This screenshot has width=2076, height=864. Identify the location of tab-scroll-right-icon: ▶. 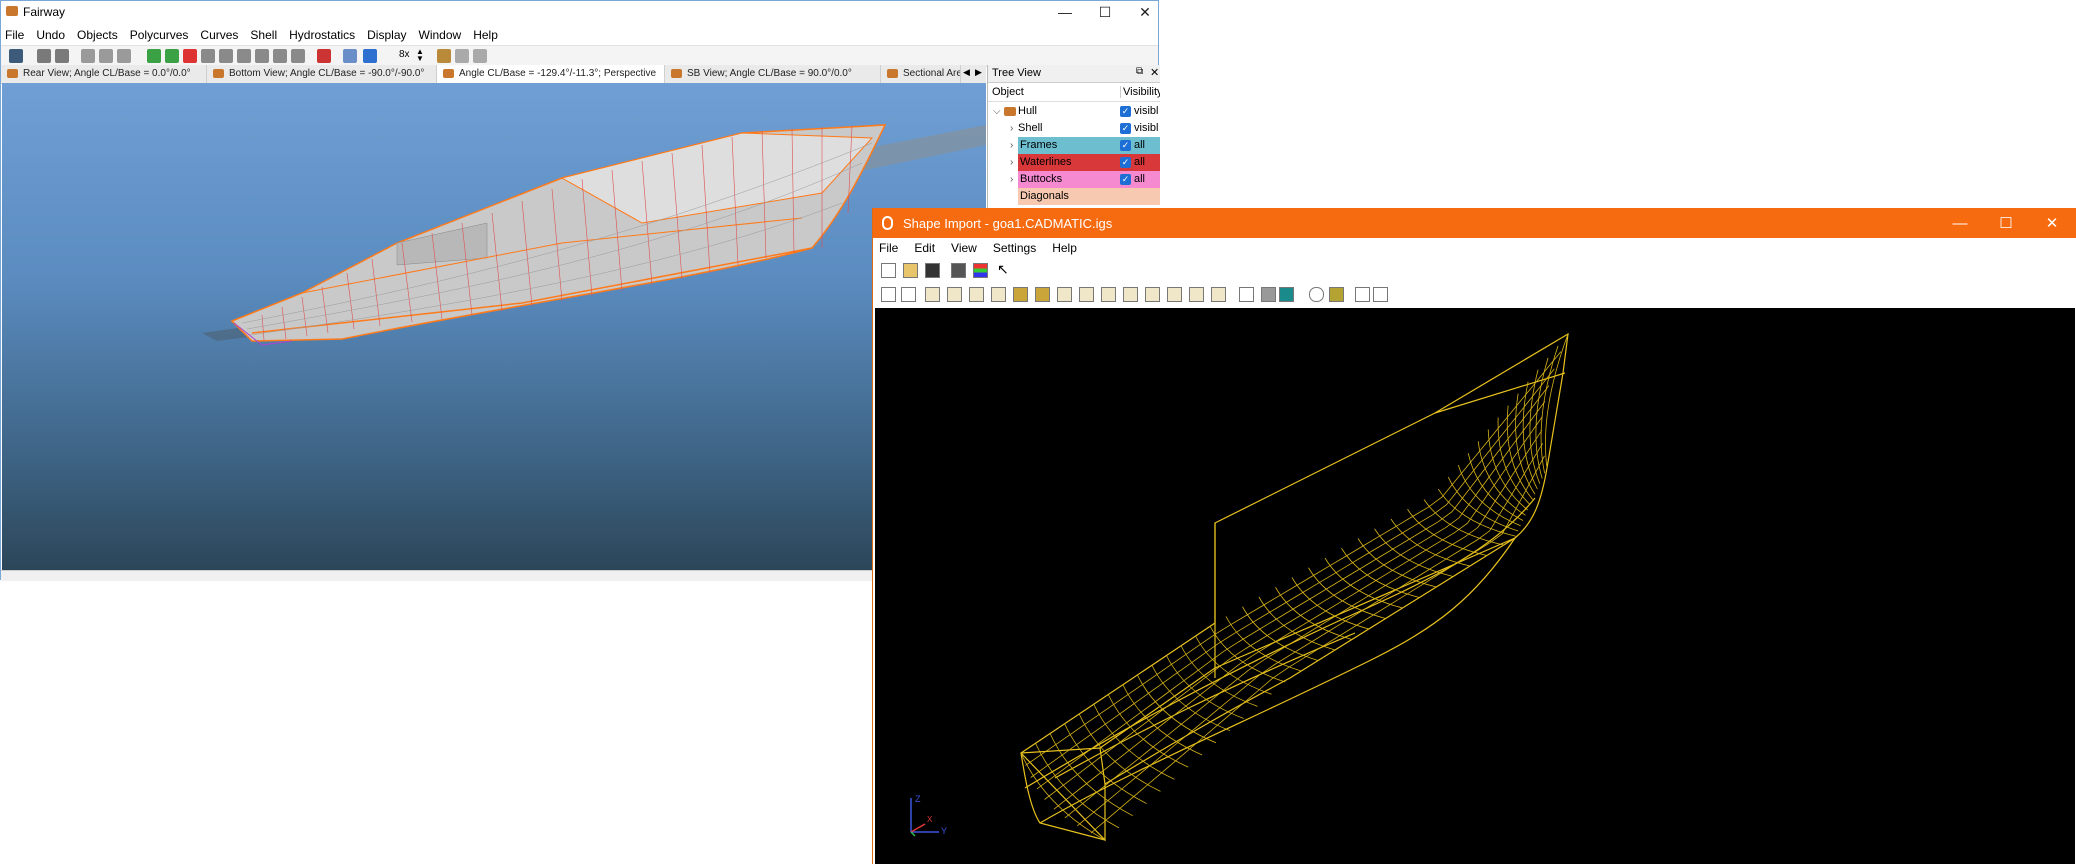
(978, 72).